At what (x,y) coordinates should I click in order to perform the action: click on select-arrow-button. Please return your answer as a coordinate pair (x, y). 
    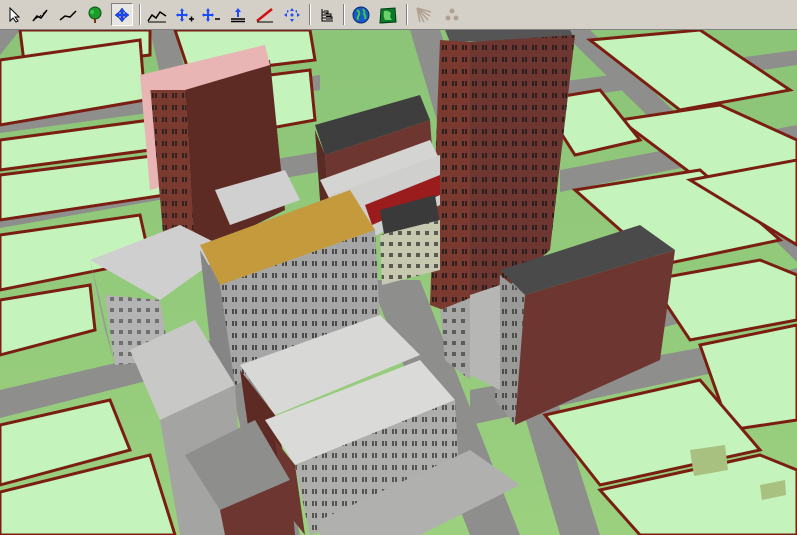
    Looking at the image, I should click on (15, 14).